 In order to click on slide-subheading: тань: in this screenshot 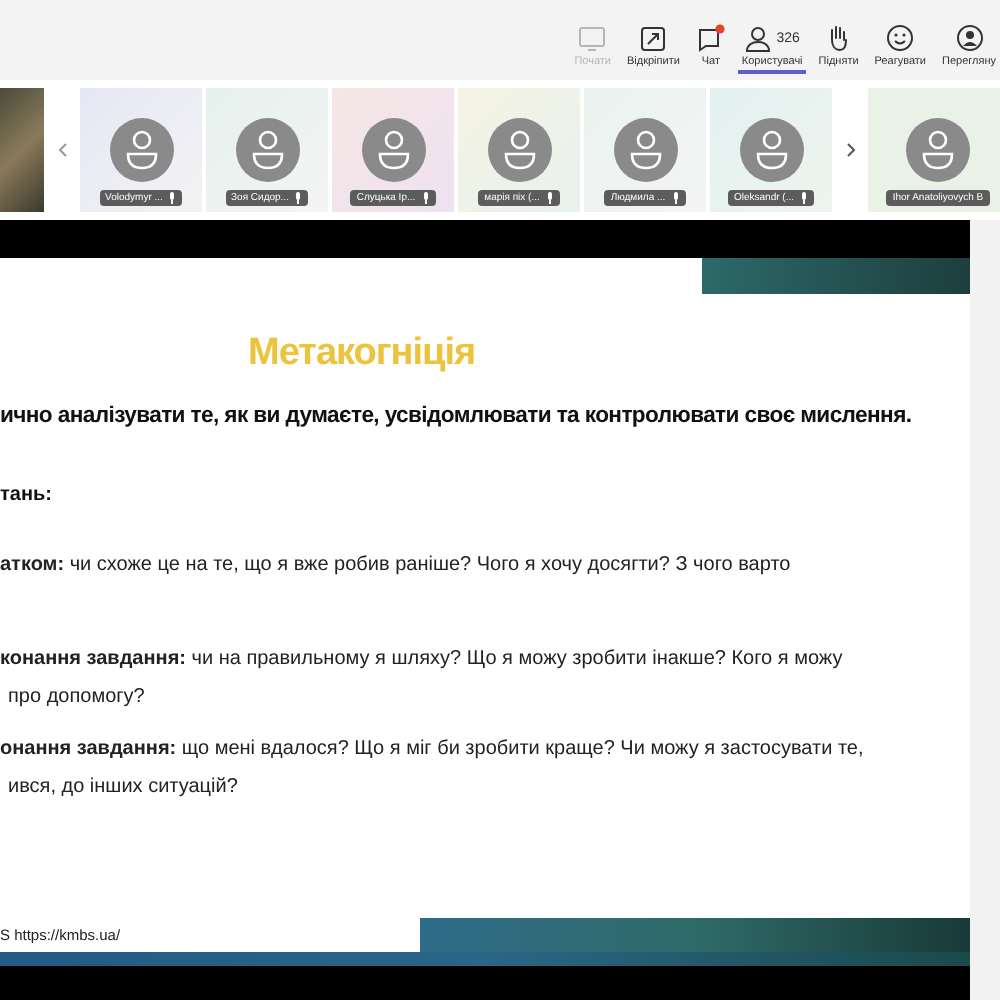, I will do `click(27, 495)`.